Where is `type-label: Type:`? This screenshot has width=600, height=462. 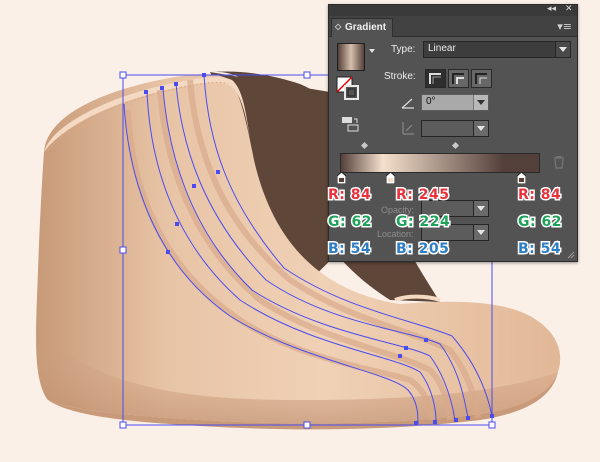 type-label: Type: is located at coordinates (403, 49).